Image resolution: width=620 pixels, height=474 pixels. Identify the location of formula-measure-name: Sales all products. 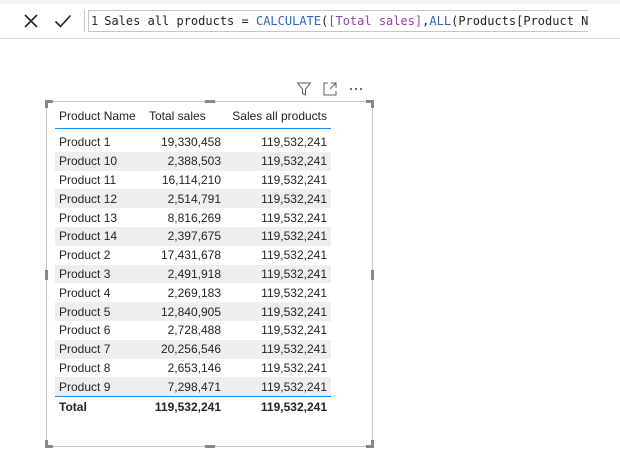
(169, 21).